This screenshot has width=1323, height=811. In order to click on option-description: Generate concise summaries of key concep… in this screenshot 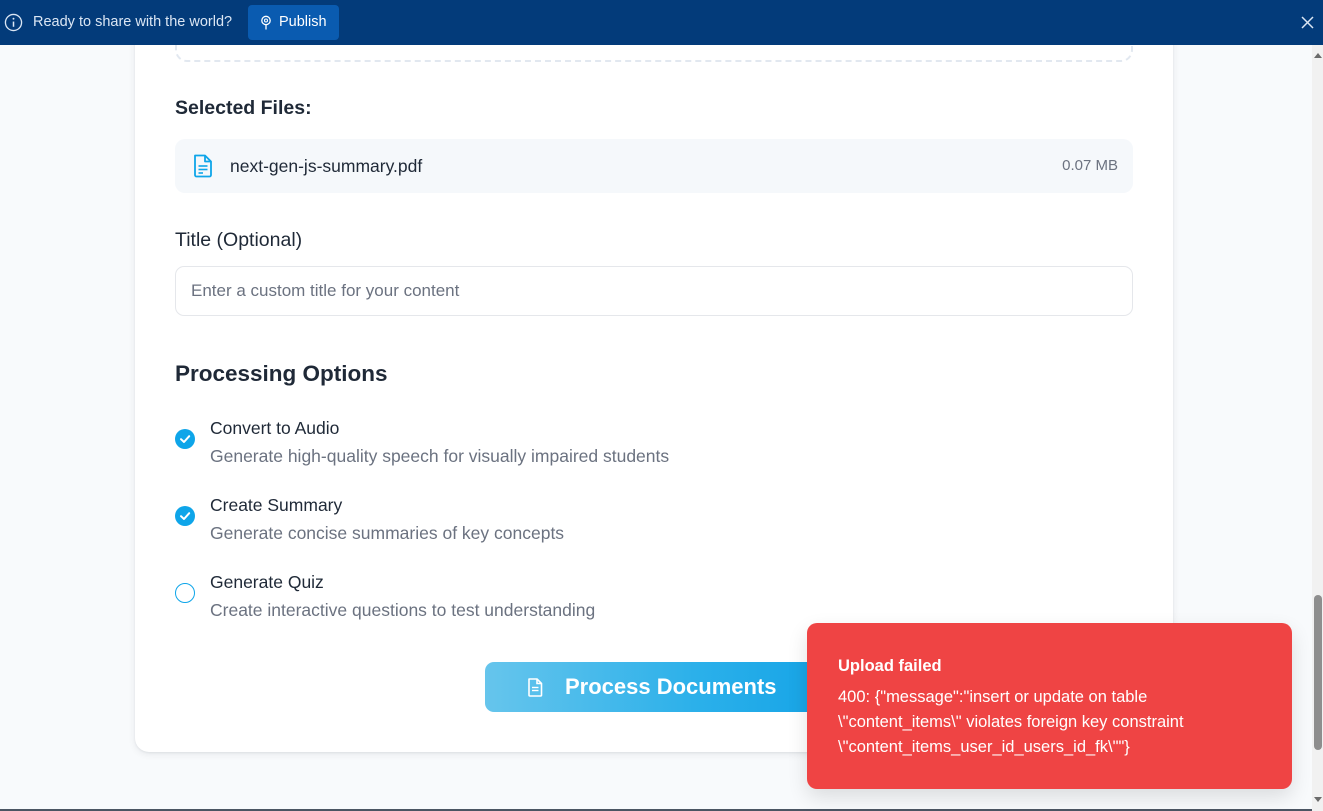, I will do `click(387, 533)`.